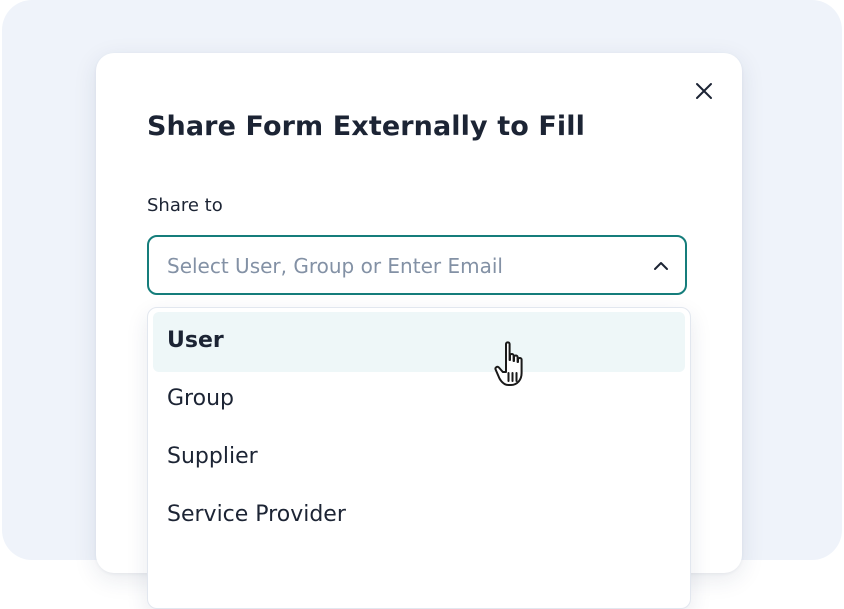 The width and height of the screenshot is (844, 609). I want to click on close-button, so click(704, 91).